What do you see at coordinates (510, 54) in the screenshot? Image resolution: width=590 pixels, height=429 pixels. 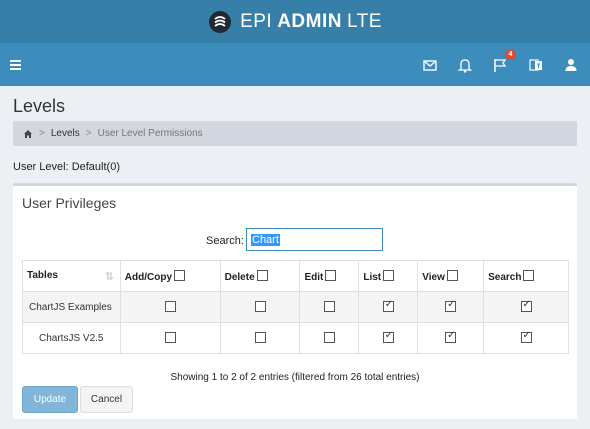 I see `notification-badge: 4` at bounding box center [510, 54].